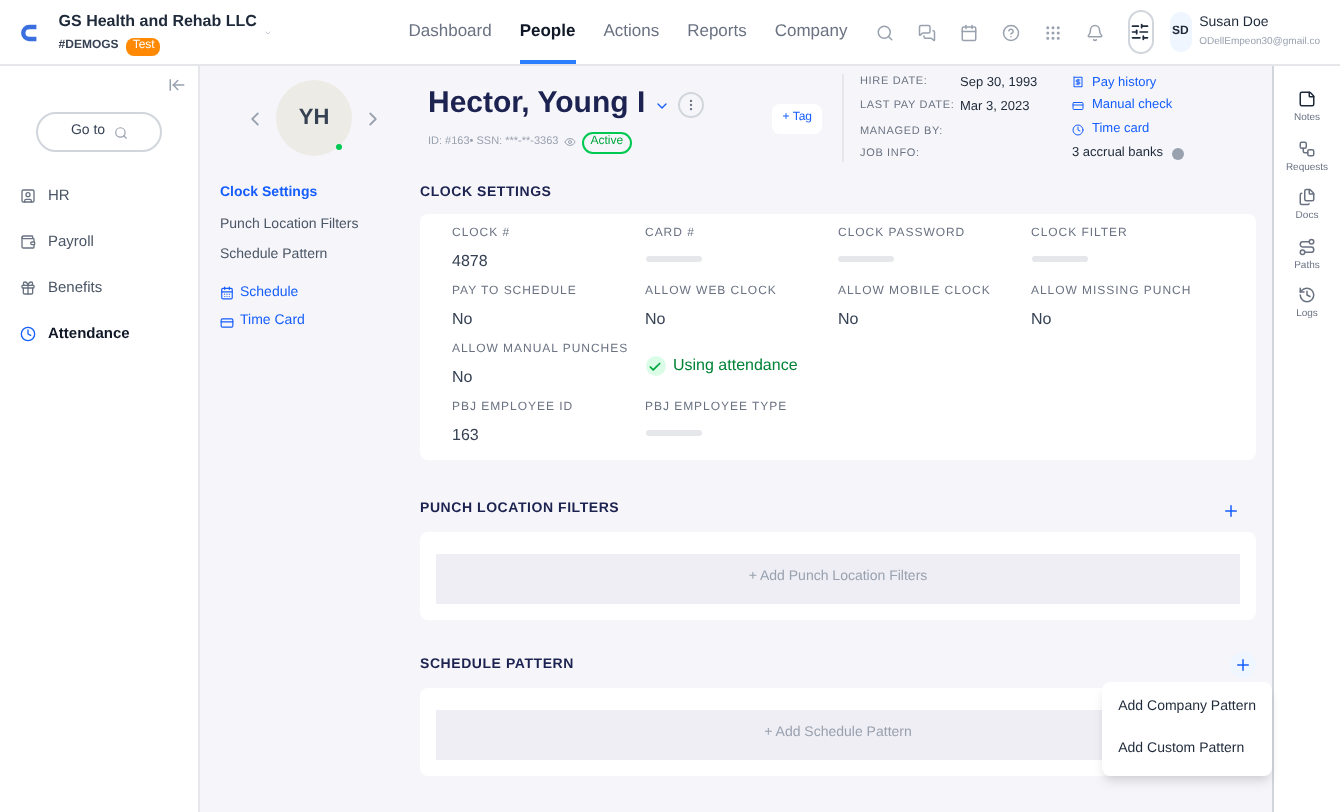 The image size is (1340, 812). Describe the element at coordinates (1307, 148) in the screenshot. I see `workflow-icon` at that location.